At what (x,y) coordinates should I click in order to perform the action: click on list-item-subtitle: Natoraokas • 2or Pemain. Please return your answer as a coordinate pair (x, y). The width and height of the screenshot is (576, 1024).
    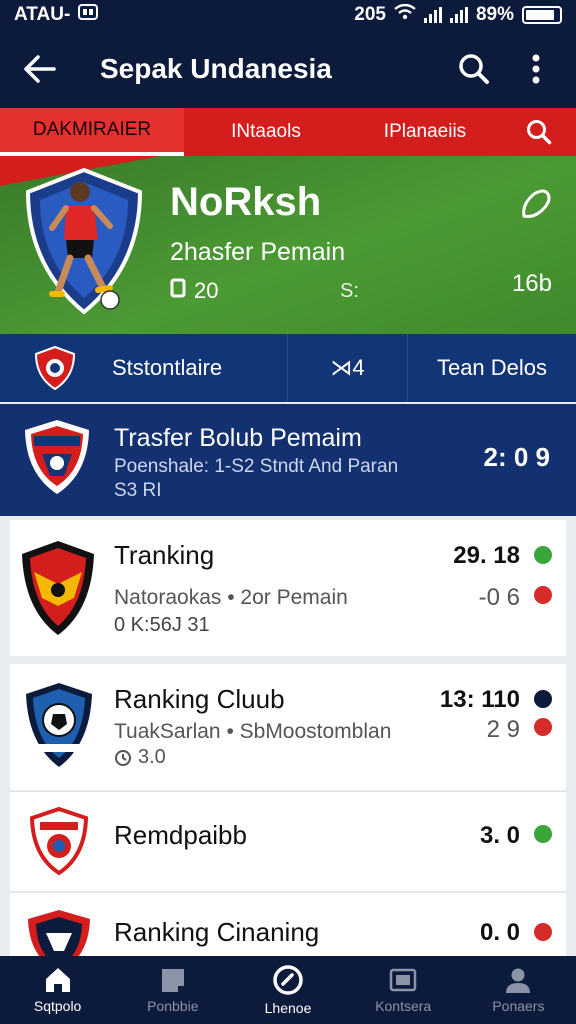
    Looking at the image, I should click on (231, 597).